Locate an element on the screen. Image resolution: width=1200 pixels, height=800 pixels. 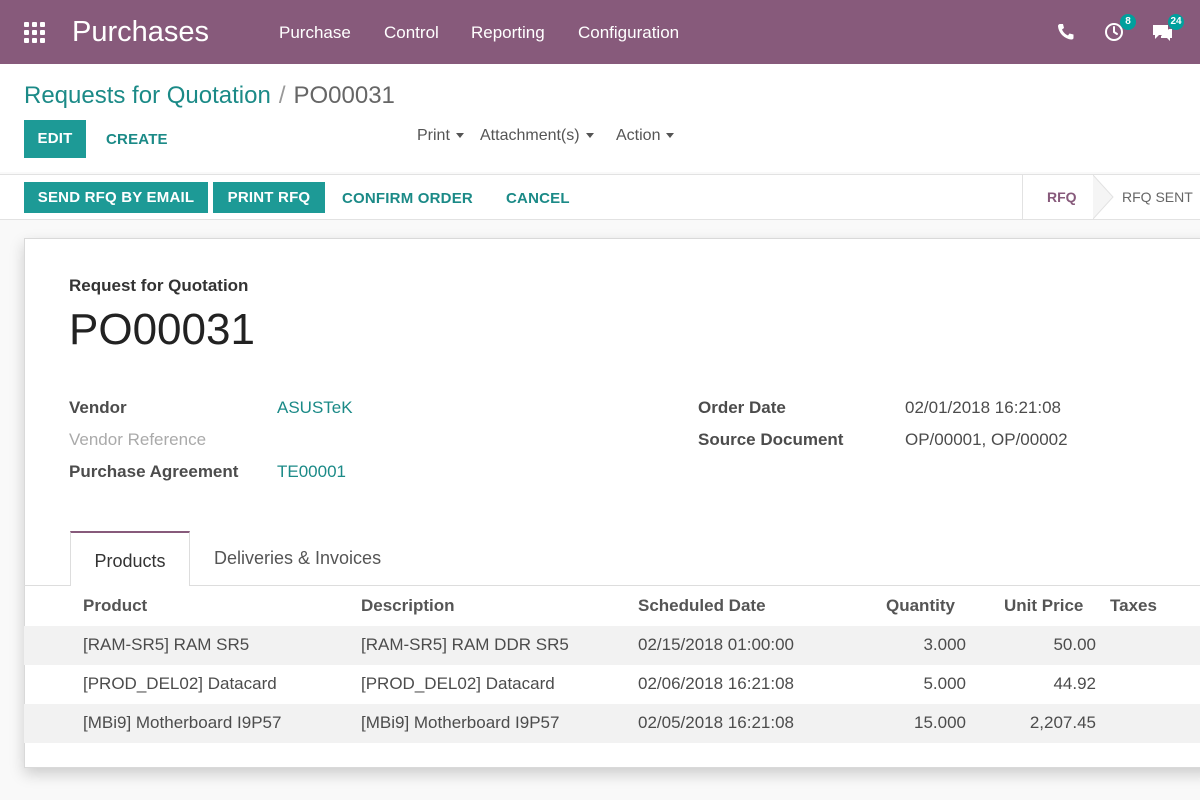
action-dropdown-label: Action is located at coordinates (638, 135).